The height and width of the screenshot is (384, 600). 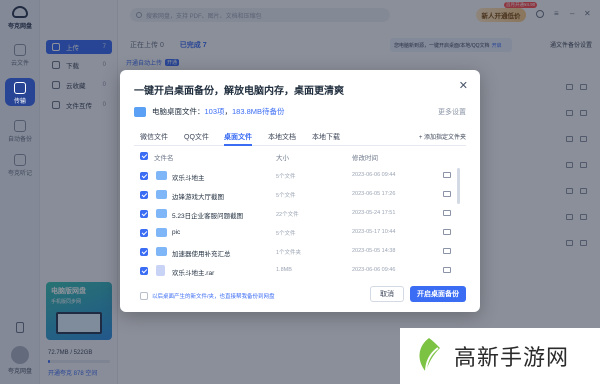 What do you see at coordinates (300, 139) in the screenshot?
I see `source-tabs: 微信文件 QQ文件 桌面文件 本地文档 本地下载 + 添加指定文件夹` at bounding box center [300, 139].